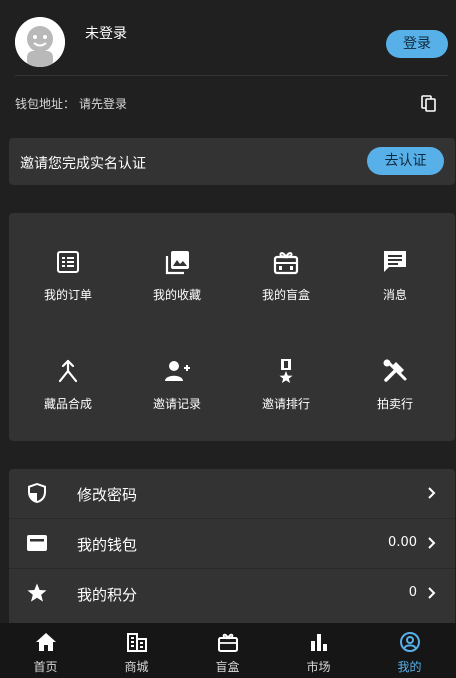  Describe the element at coordinates (176, 404) in the screenshot. I see `grid-item-label: 邀请记录` at that location.